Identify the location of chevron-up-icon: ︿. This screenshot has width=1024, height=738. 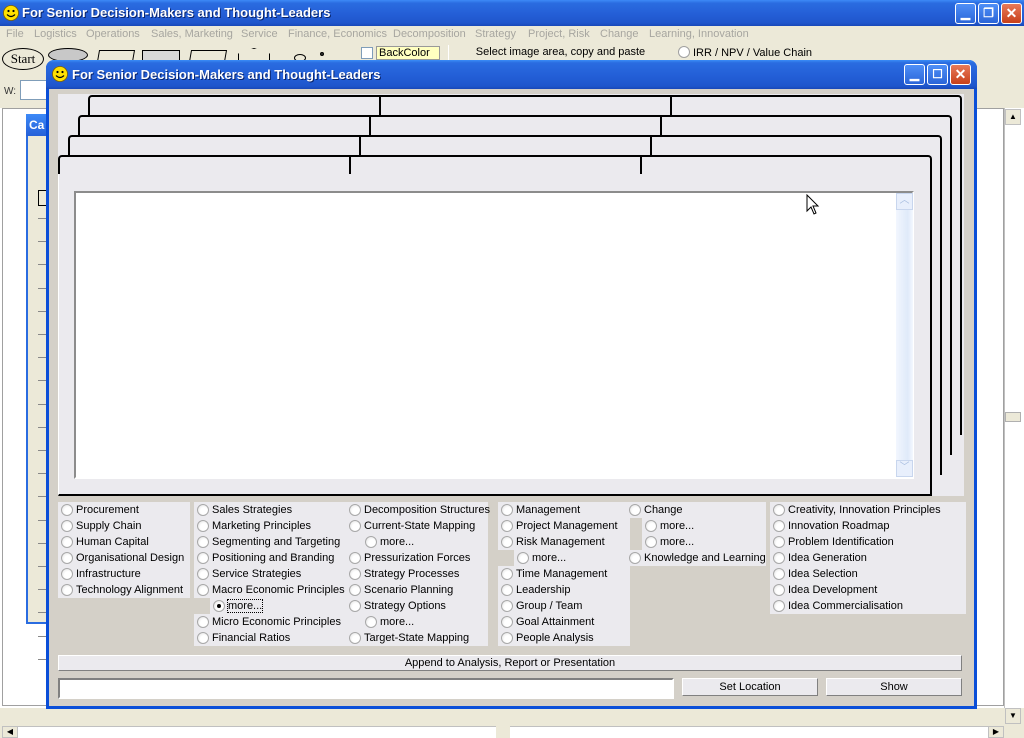
(904, 201).